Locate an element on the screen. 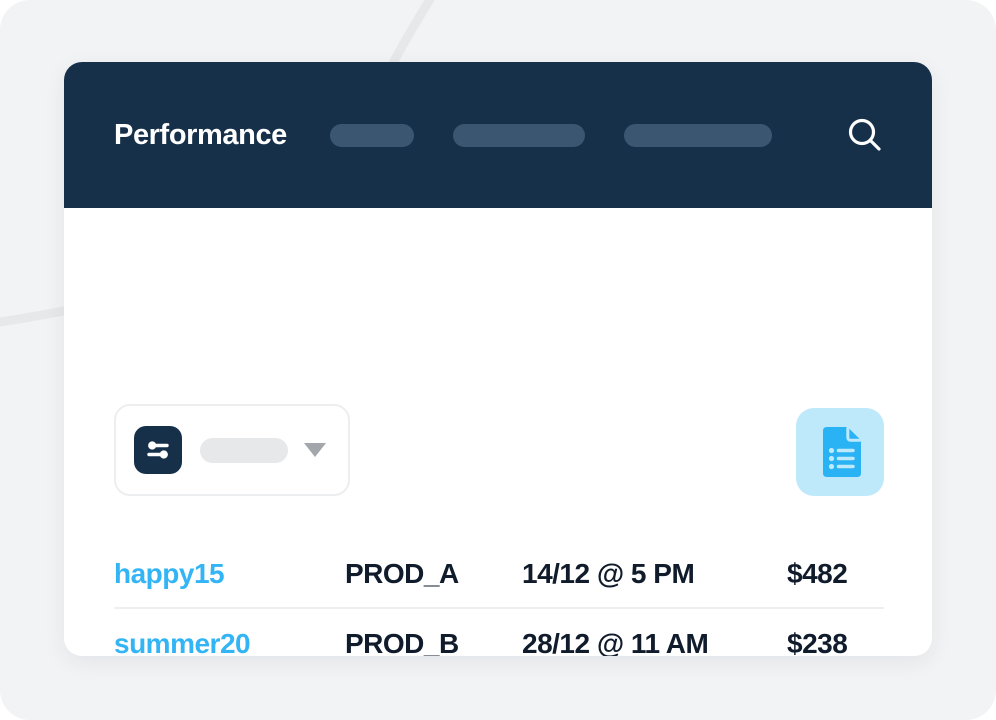 Image resolution: width=996 pixels, height=720 pixels. sliders-filter-icon is located at coordinates (158, 450).